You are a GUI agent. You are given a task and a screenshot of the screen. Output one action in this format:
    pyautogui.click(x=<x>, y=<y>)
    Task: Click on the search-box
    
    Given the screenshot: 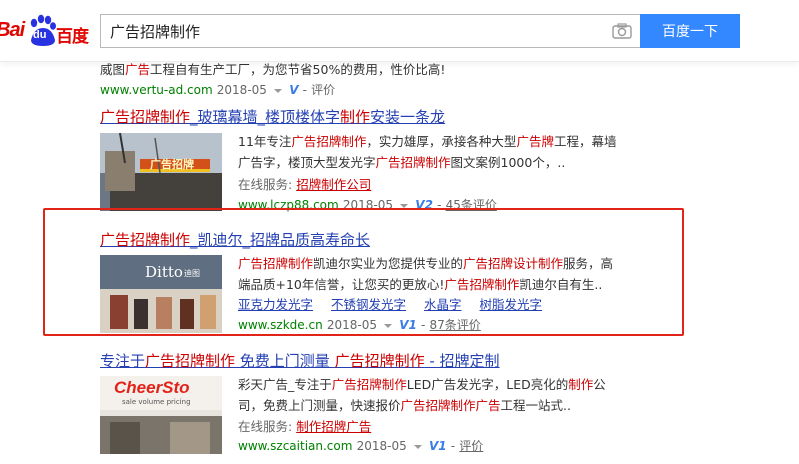 What is the action you would take?
    pyautogui.click(x=370, y=31)
    